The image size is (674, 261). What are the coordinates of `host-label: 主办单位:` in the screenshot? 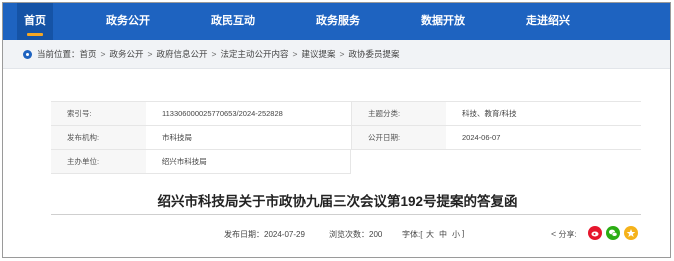 It's located at (98, 161).